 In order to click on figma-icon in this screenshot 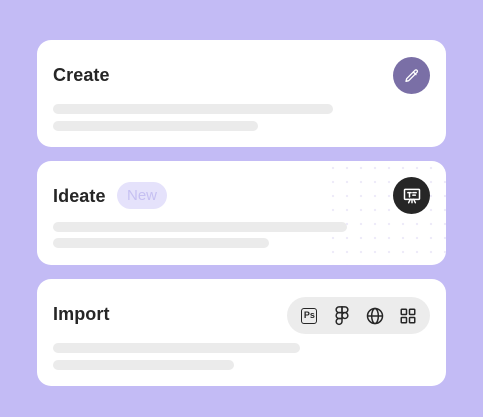, I will do `click(342, 316)`.